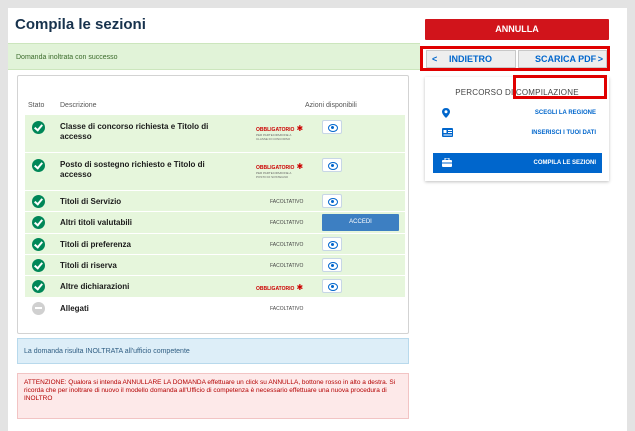  I want to click on id-card-icon, so click(447, 132).